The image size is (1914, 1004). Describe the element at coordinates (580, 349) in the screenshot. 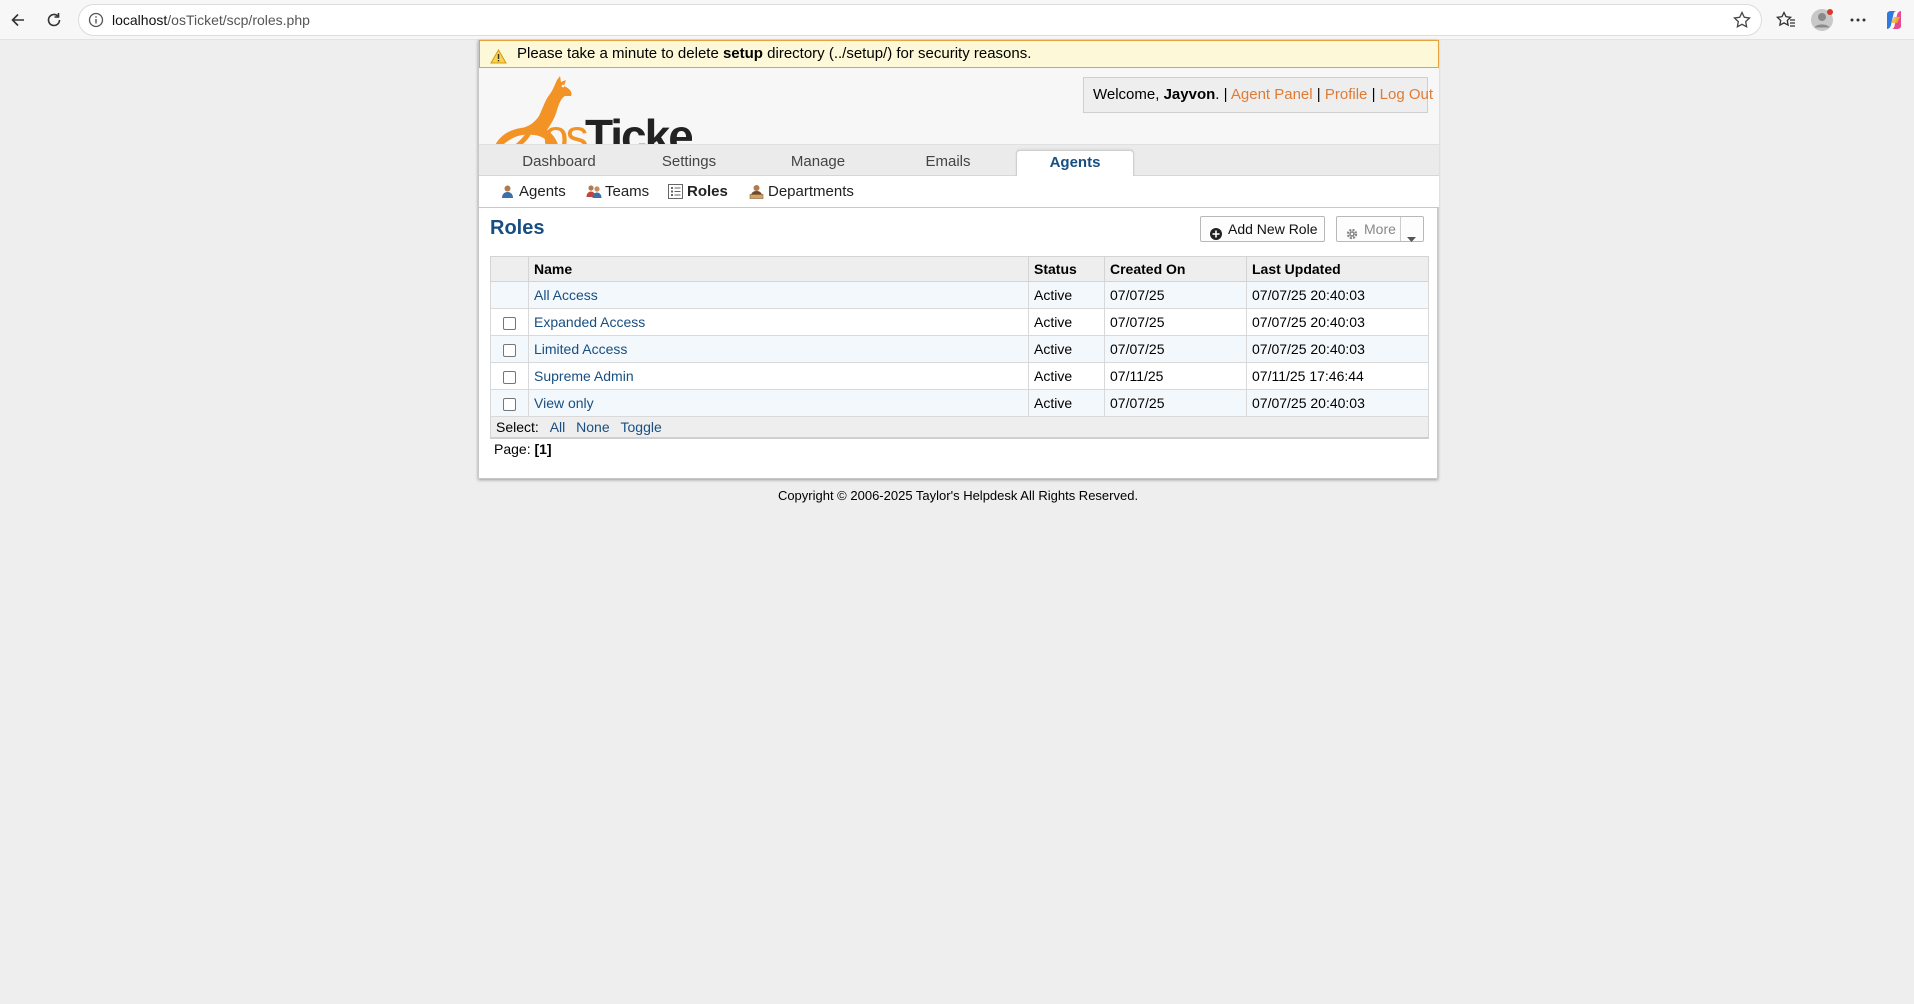

I see `role-link: Limited Access` at that location.